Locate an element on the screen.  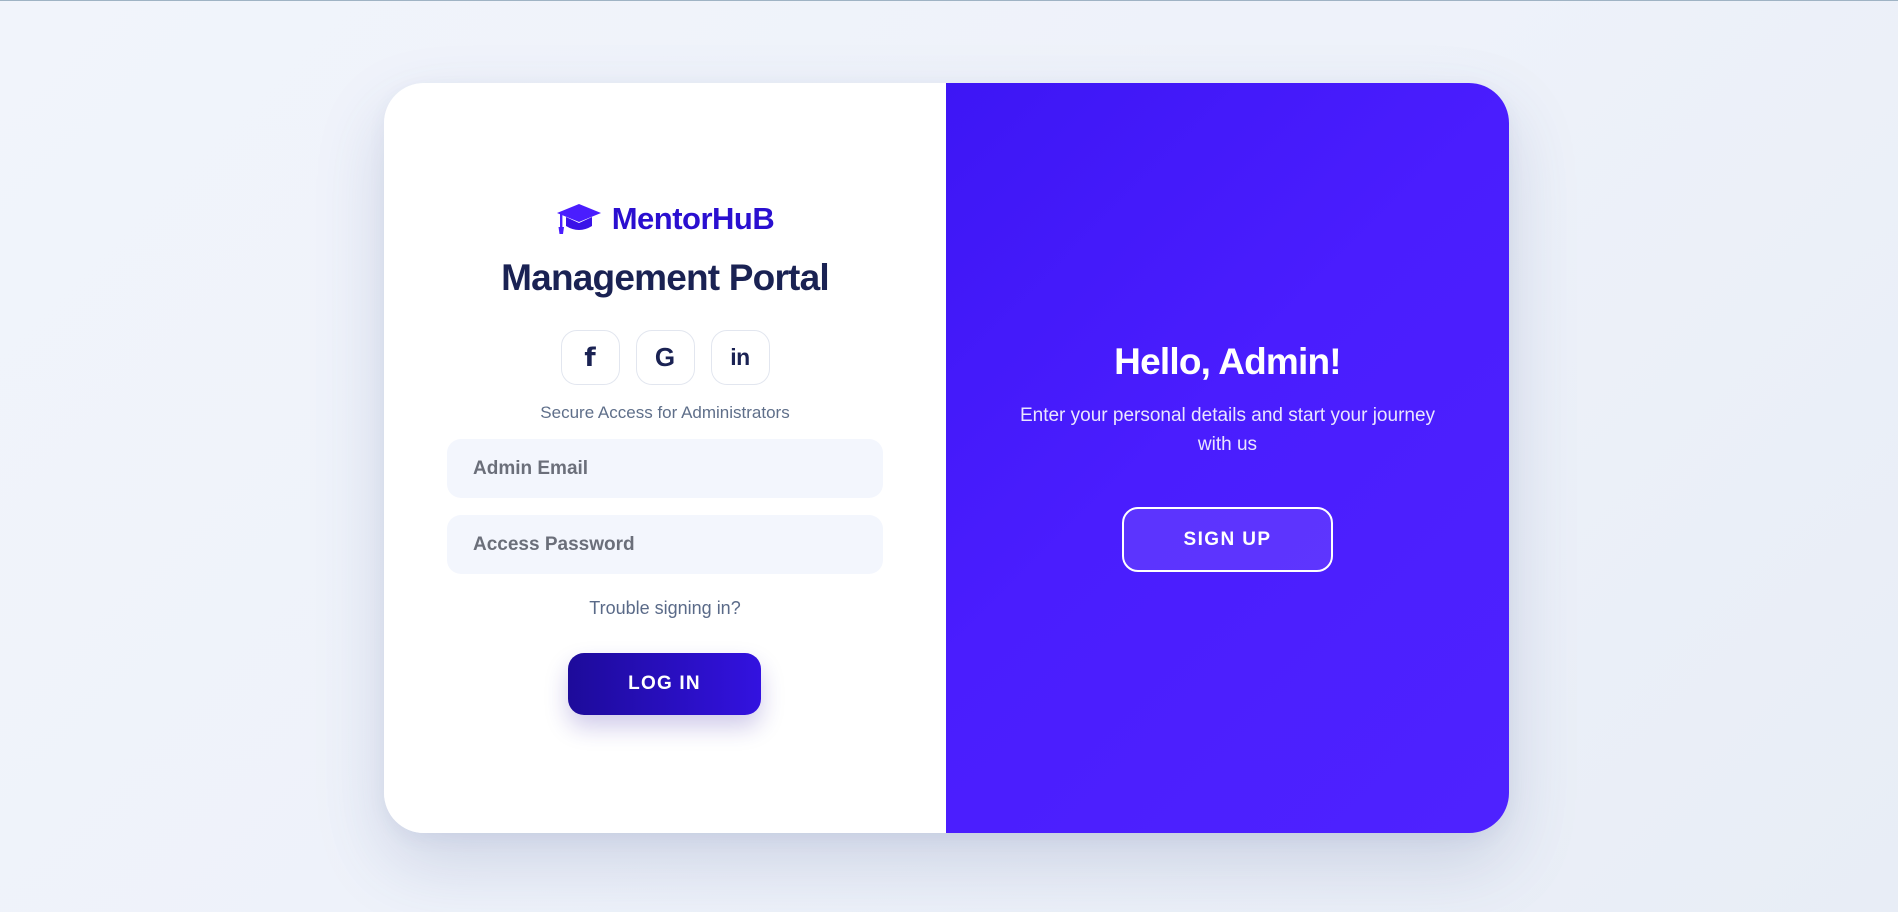
login-button: LOG IN is located at coordinates (664, 684).